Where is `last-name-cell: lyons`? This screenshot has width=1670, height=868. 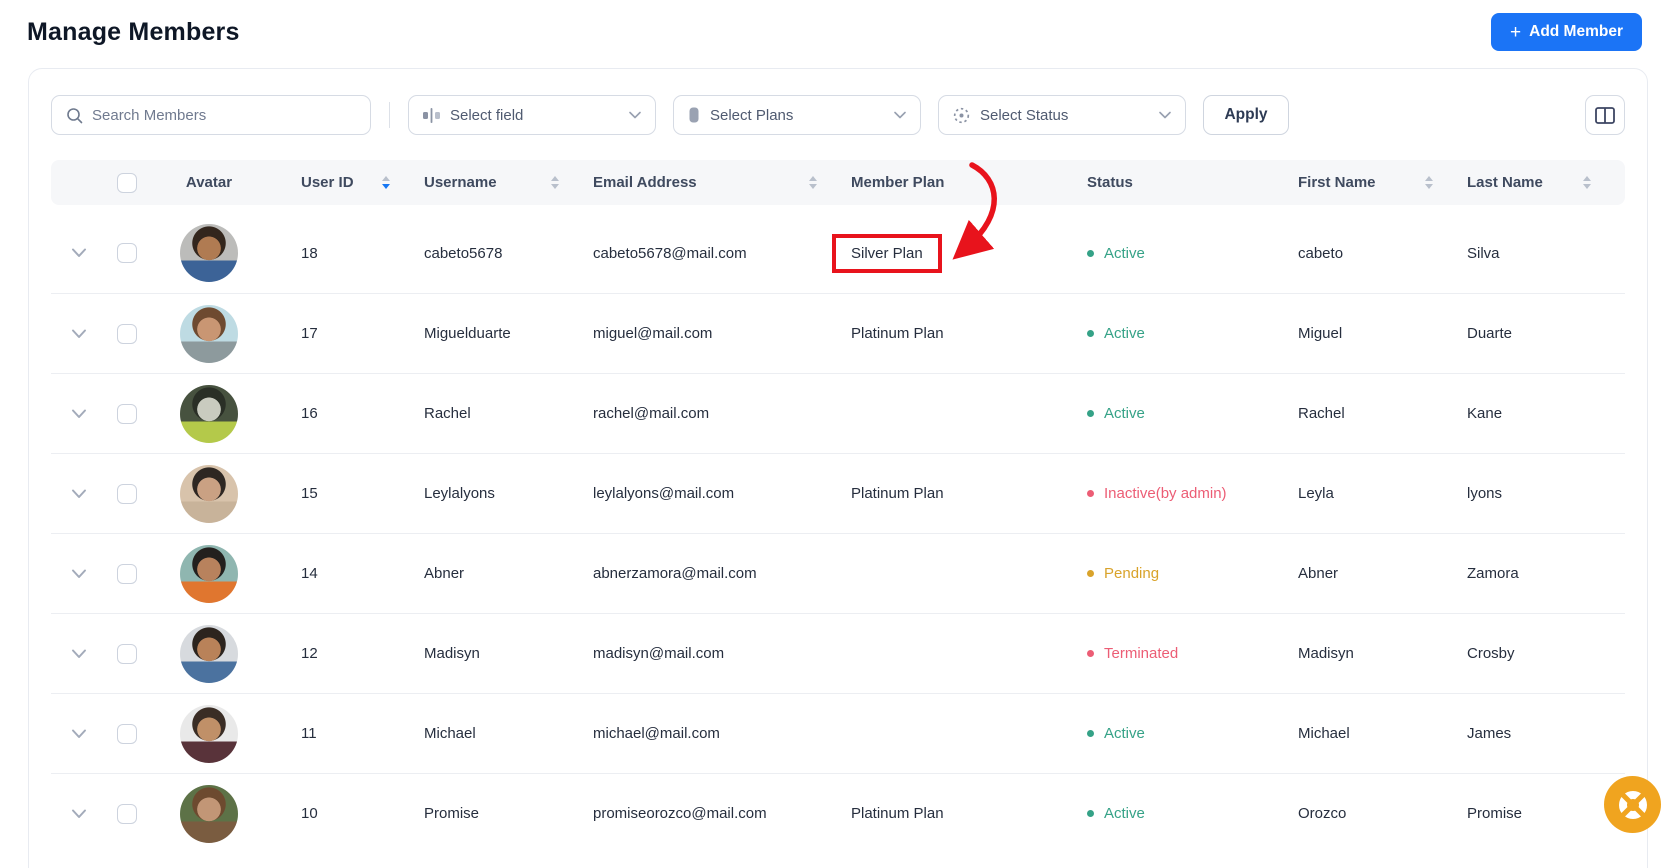 last-name-cell: lyons is located at coordinates (1485, 493).